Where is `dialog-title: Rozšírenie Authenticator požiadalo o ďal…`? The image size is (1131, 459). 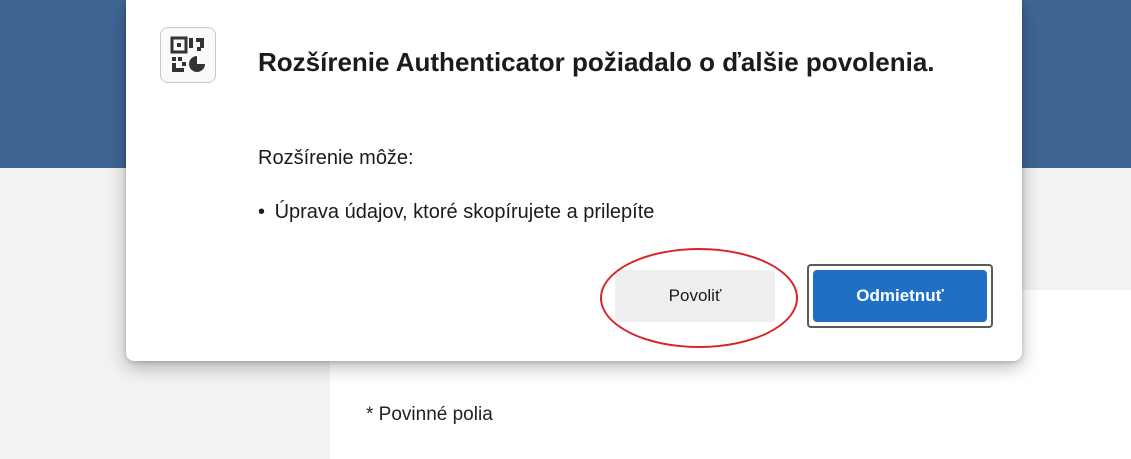 dialog-title: Rozšírenie Authenticator požiadalo o ďal… is located at coordinates (596, 62).